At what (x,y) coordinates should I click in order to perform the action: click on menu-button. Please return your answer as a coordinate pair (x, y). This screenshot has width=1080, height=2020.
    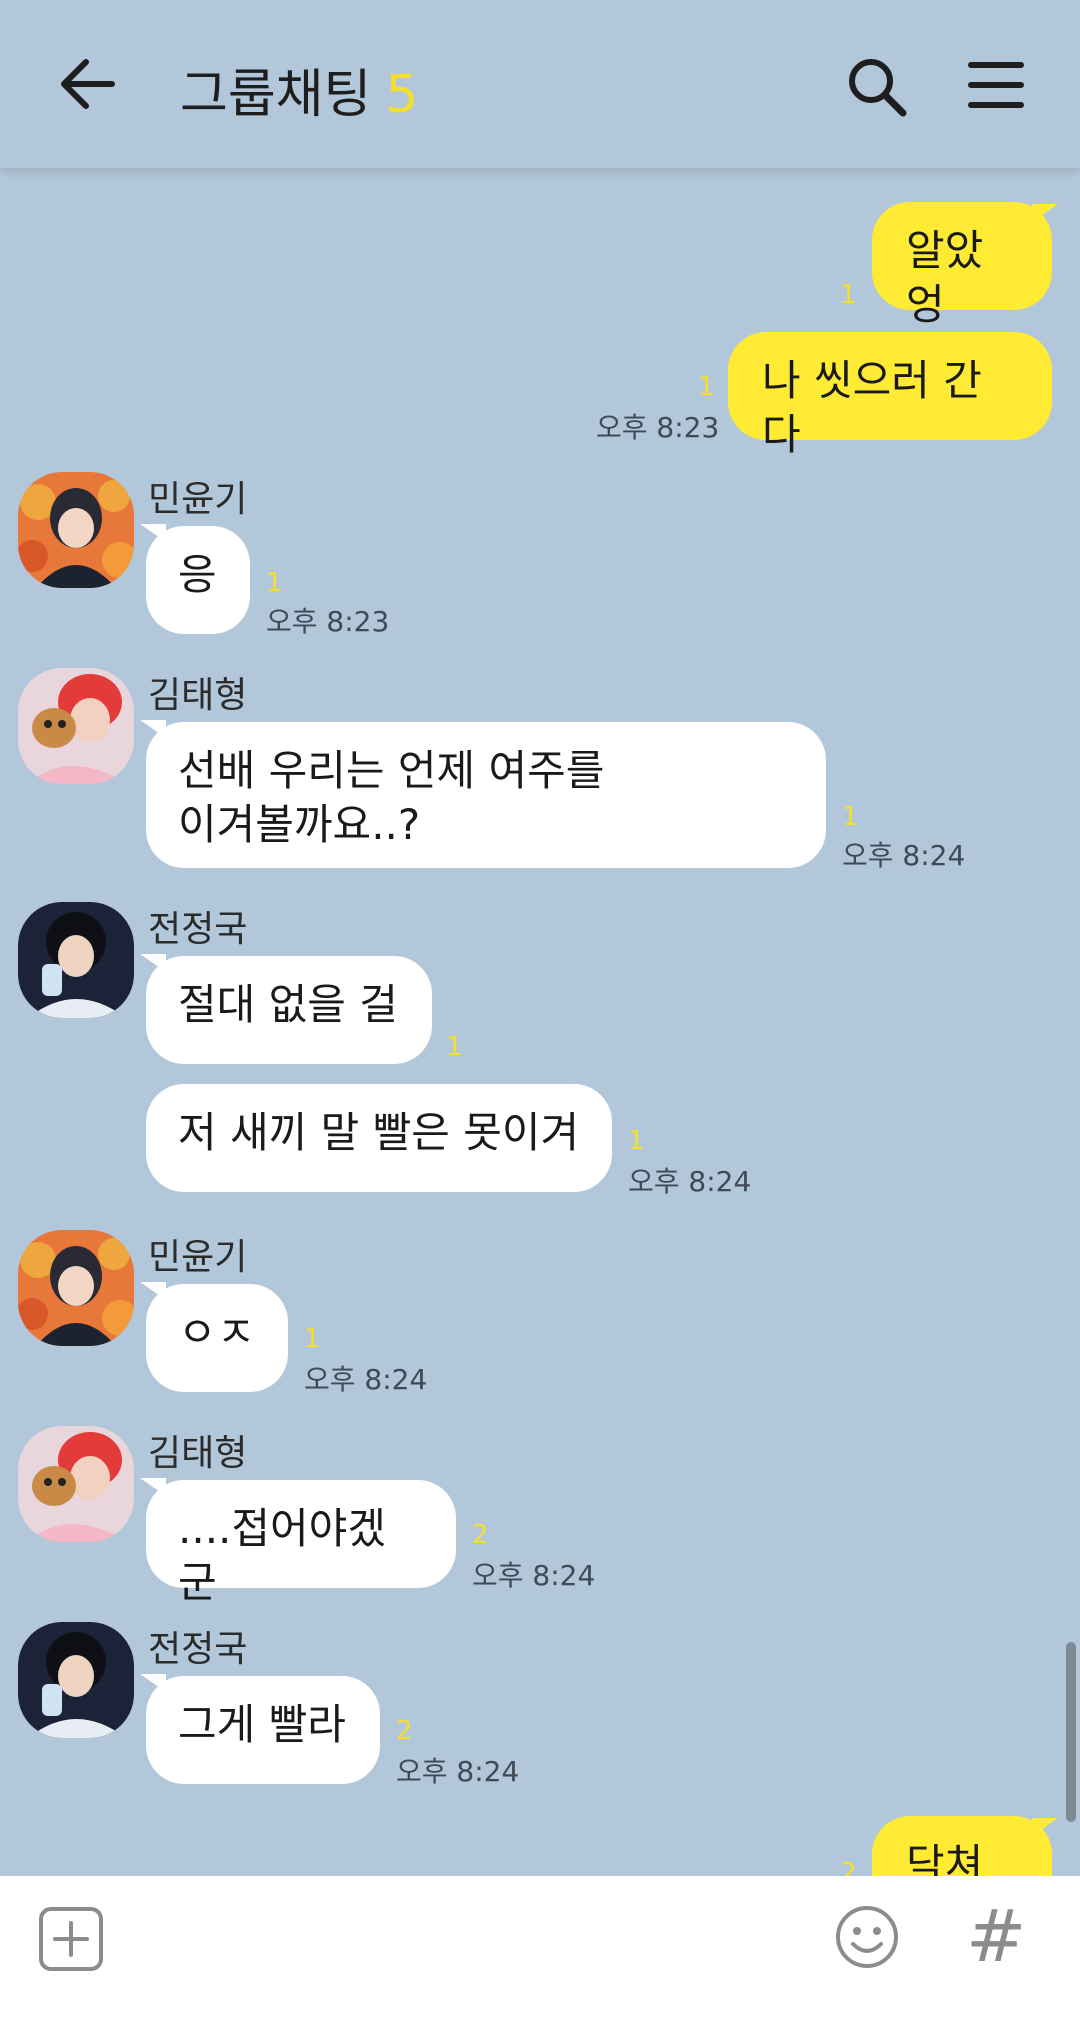
    Looking at the image, I should click on (996, 85).